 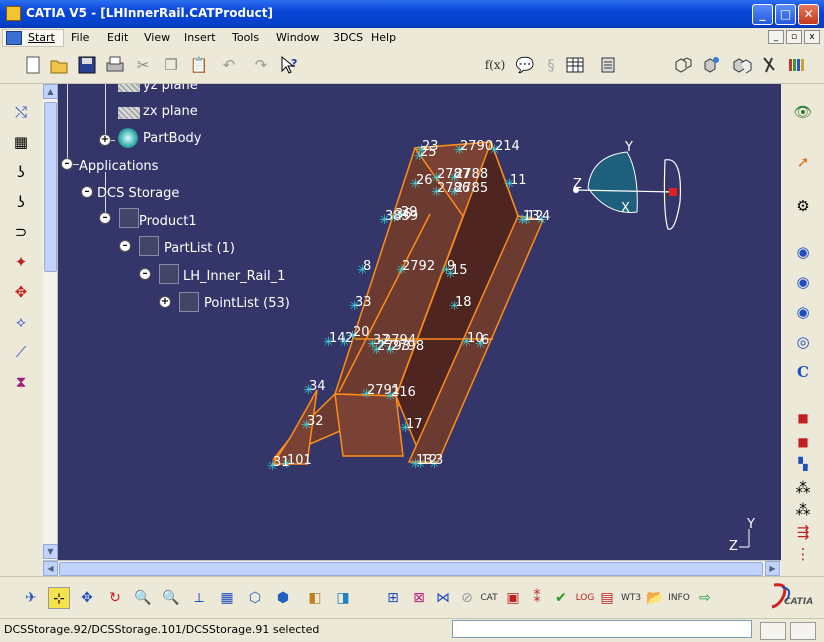 I want to click on hide-show-icon: ◧, so click(x=315, y=598).